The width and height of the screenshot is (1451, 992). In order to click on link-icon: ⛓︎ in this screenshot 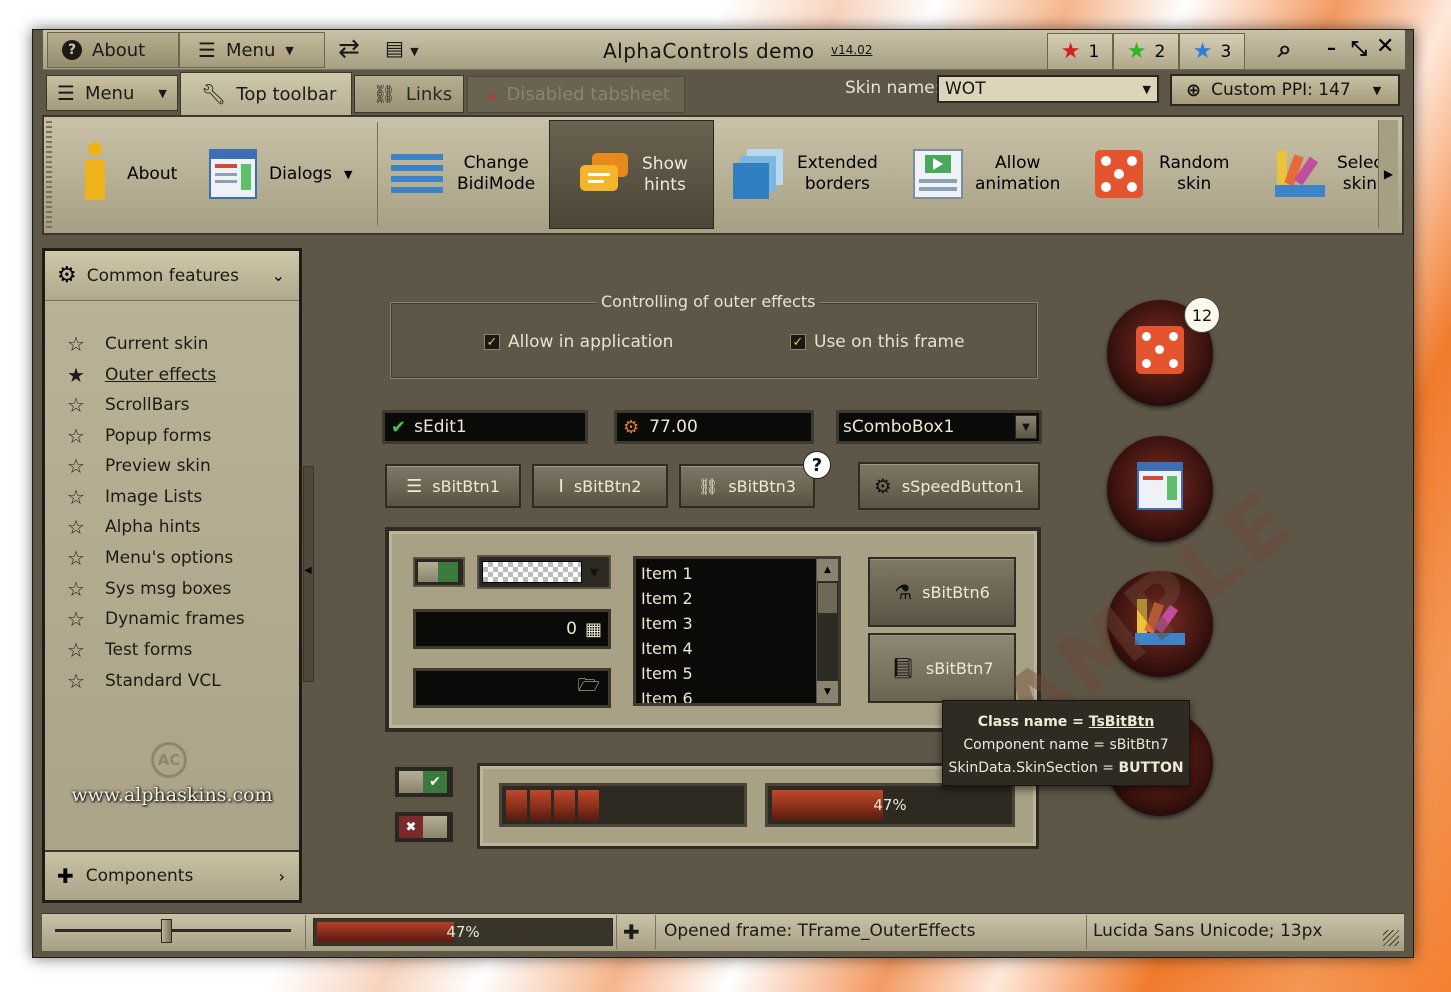, I will do `click(708, 486)`.